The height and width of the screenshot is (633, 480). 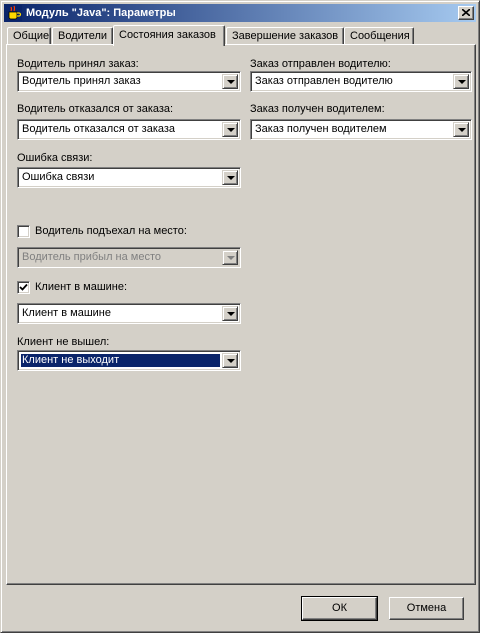 What do you see at coordinates (31, 36) in the screenshot?
I see `tab-label: Общие` at bounding box center [31, 36].